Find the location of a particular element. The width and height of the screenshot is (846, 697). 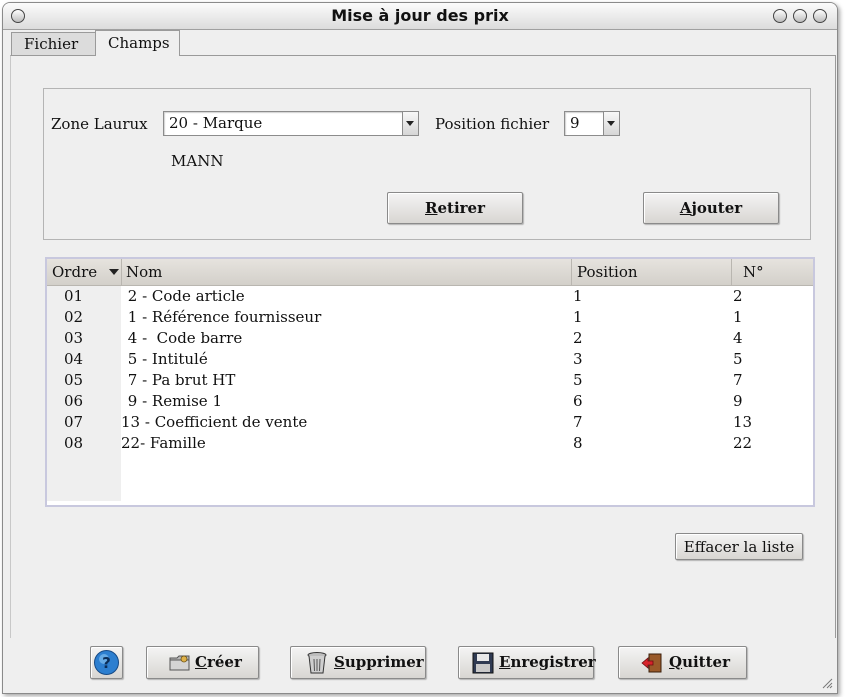

window-title: Mise à jour des prix is located at coordinates (420, 15).